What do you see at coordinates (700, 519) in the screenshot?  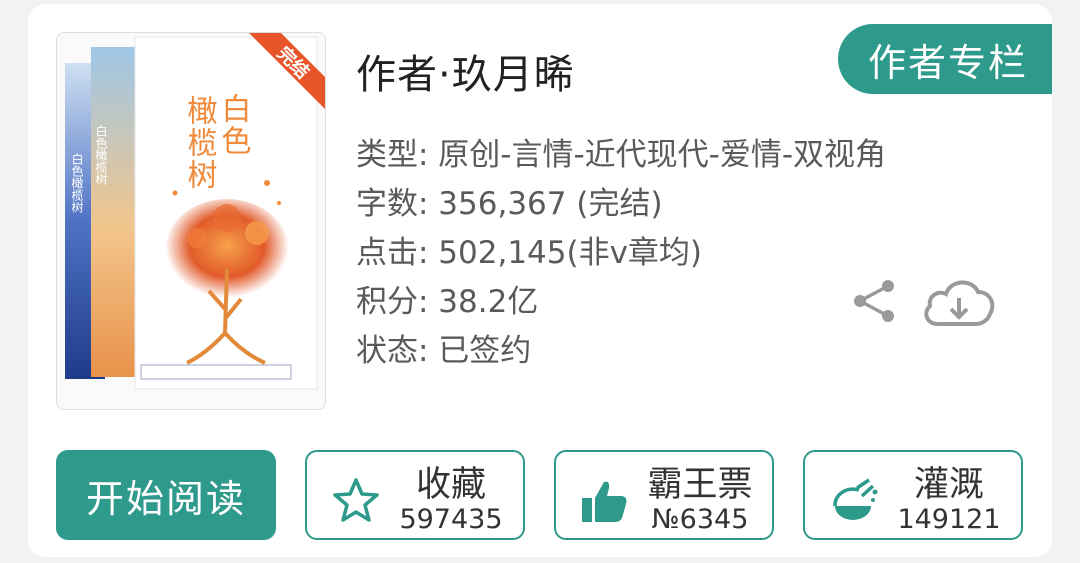 I see `vote-count: №6345` at bounding box center [700, 519].